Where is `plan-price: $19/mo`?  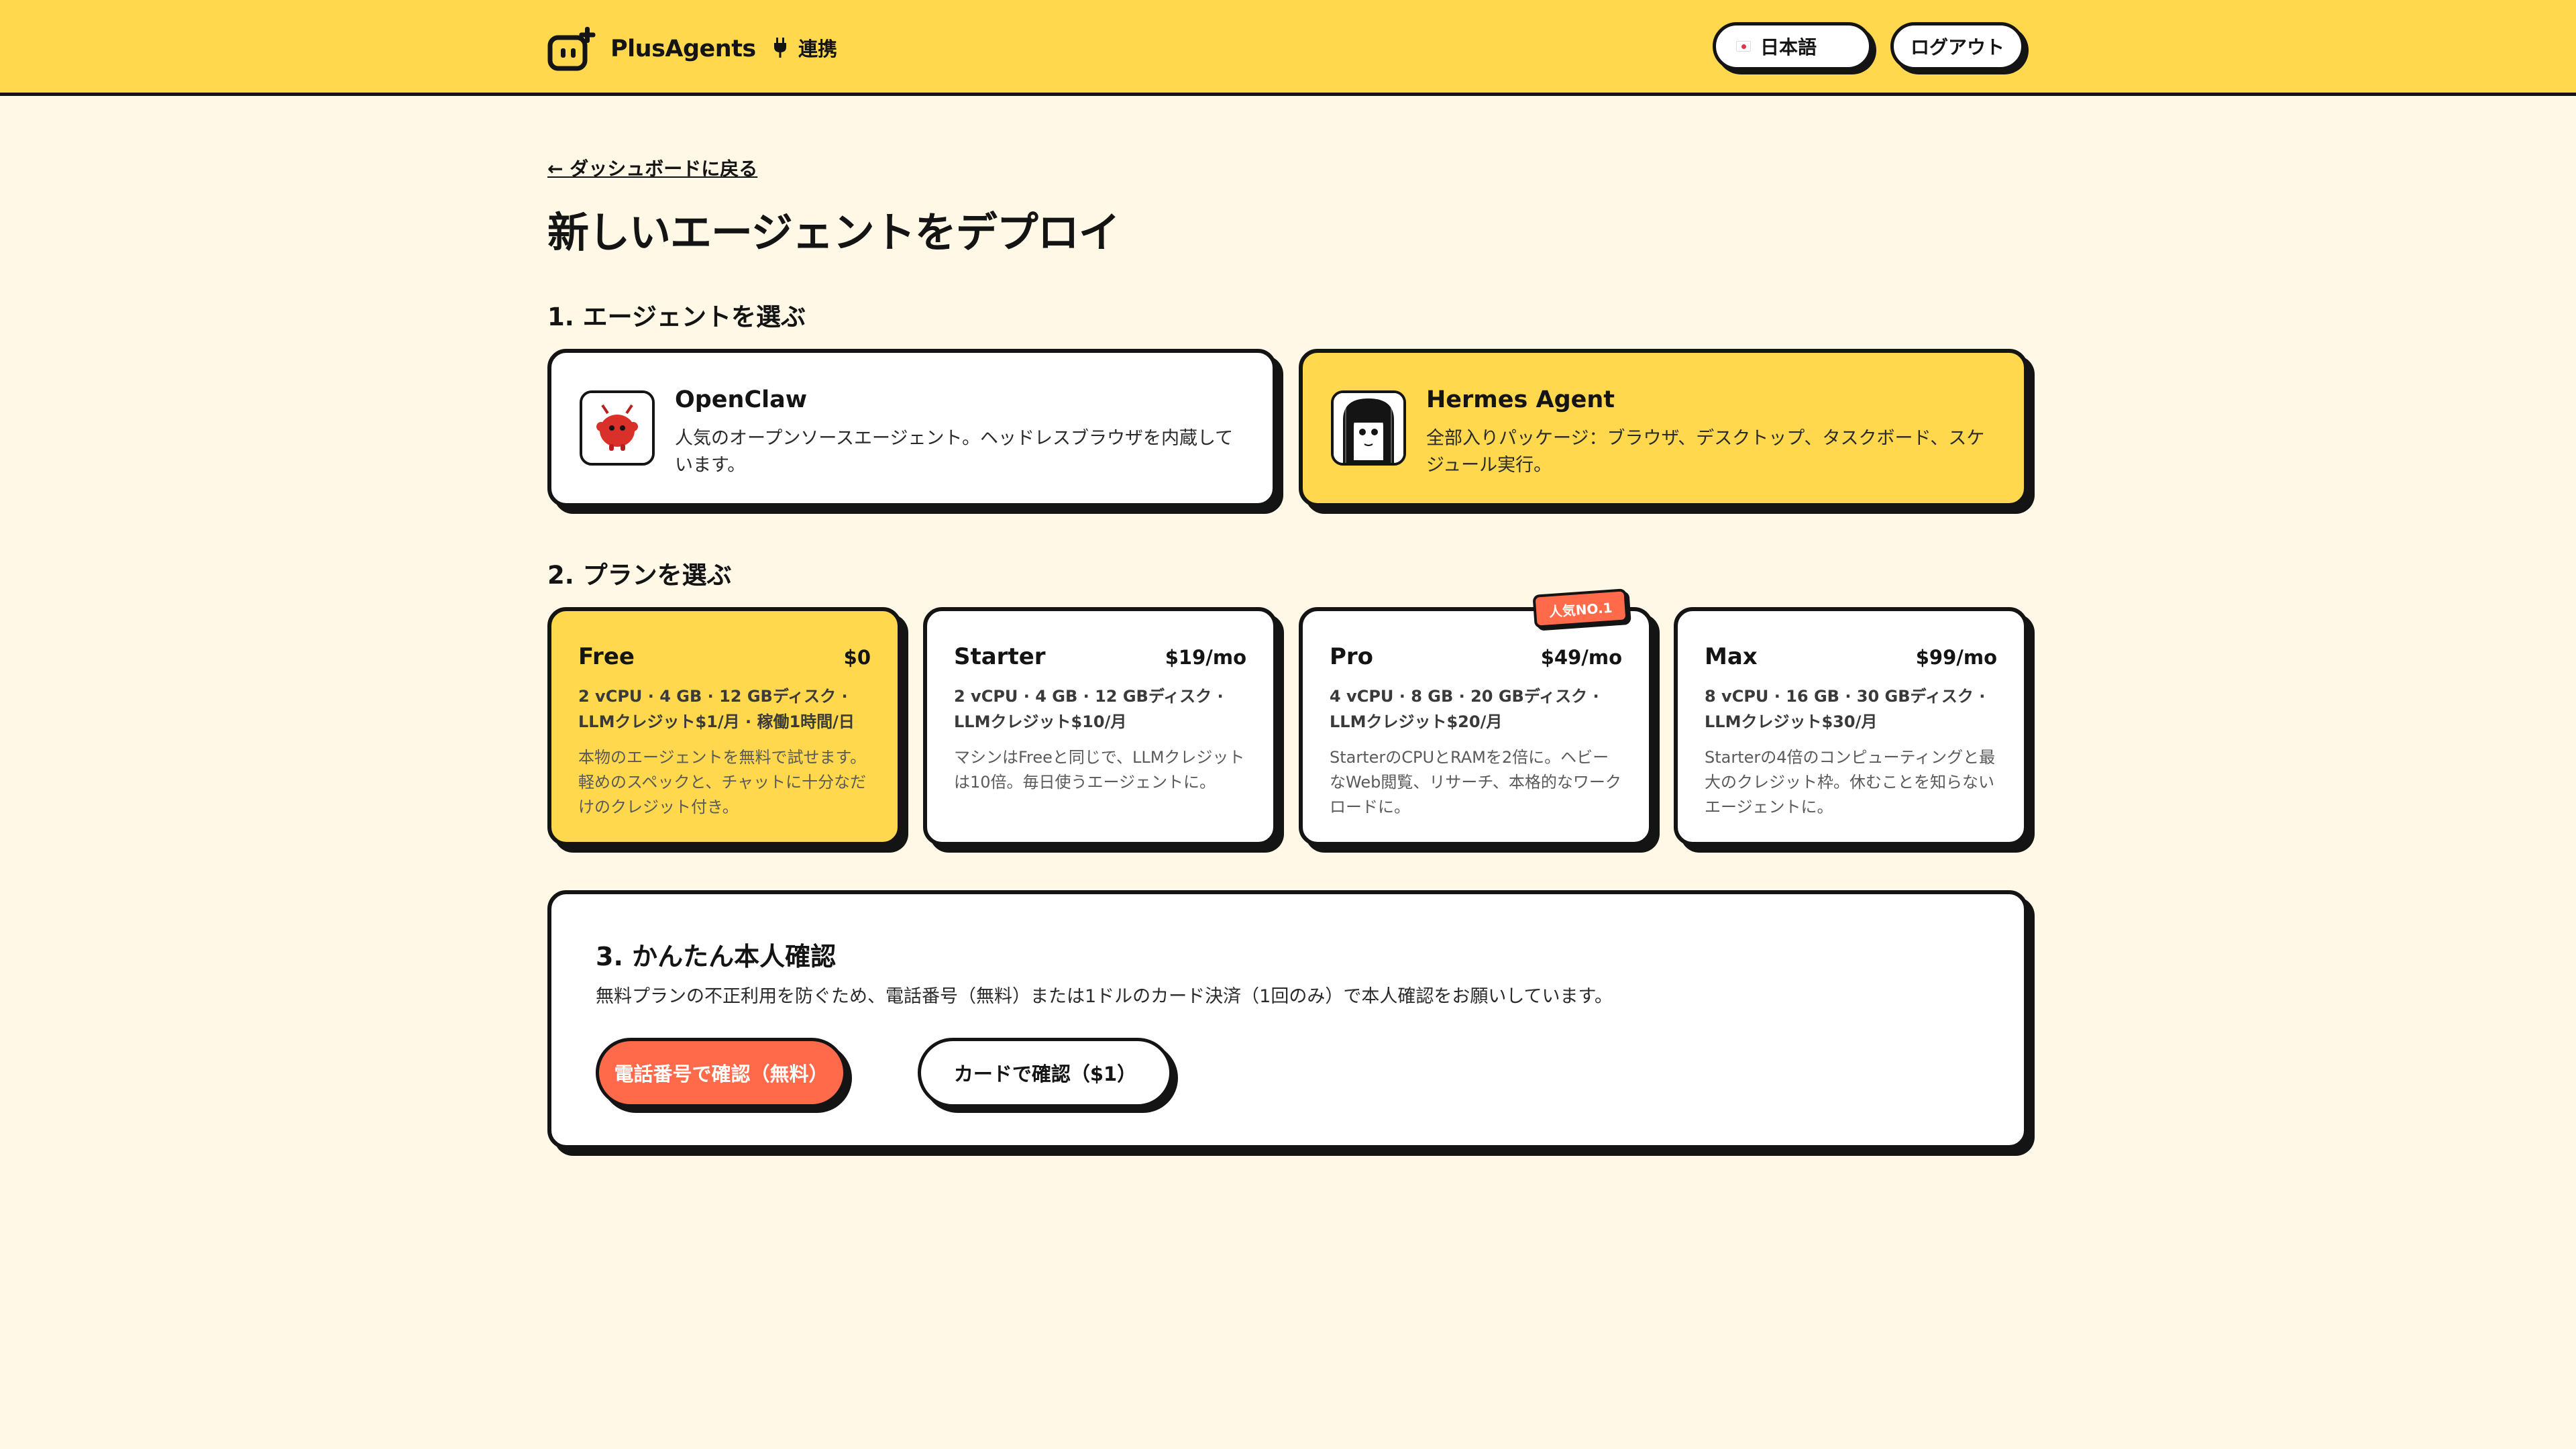 plan-price: $19/mo is located at coordinates (1205, 657).